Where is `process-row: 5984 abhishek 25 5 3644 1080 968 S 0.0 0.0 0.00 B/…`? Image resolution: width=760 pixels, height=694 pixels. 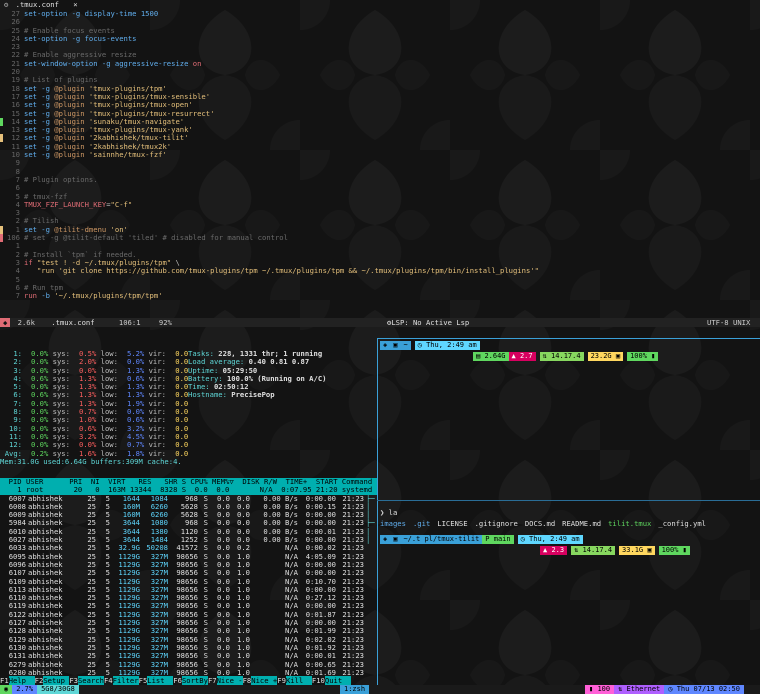 process-row: 5984 abhishek 25 5 3644 1080 968 S 0.0 0.0 0.00 B/… is located at coordinates (188, 523).